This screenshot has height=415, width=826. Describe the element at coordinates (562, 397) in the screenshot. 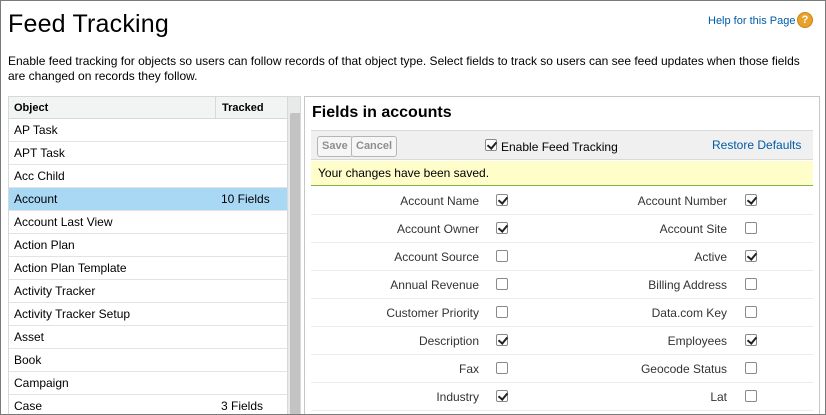

I see `field-row: Industry Lat` at that location.